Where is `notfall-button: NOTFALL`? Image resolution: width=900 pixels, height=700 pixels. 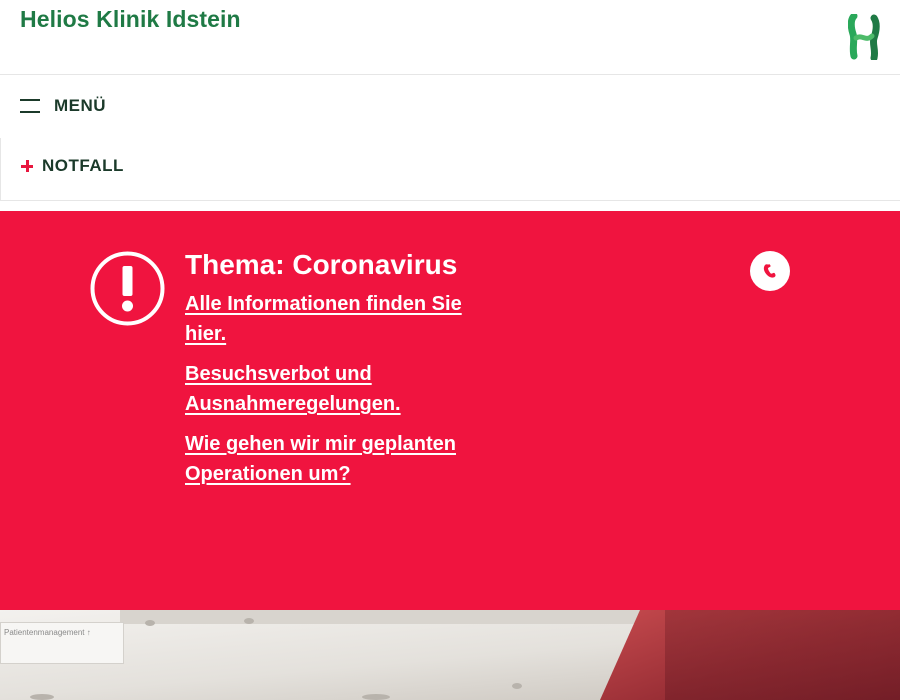 notfall-button: NOTFALL is located at coordinates (72, 166).